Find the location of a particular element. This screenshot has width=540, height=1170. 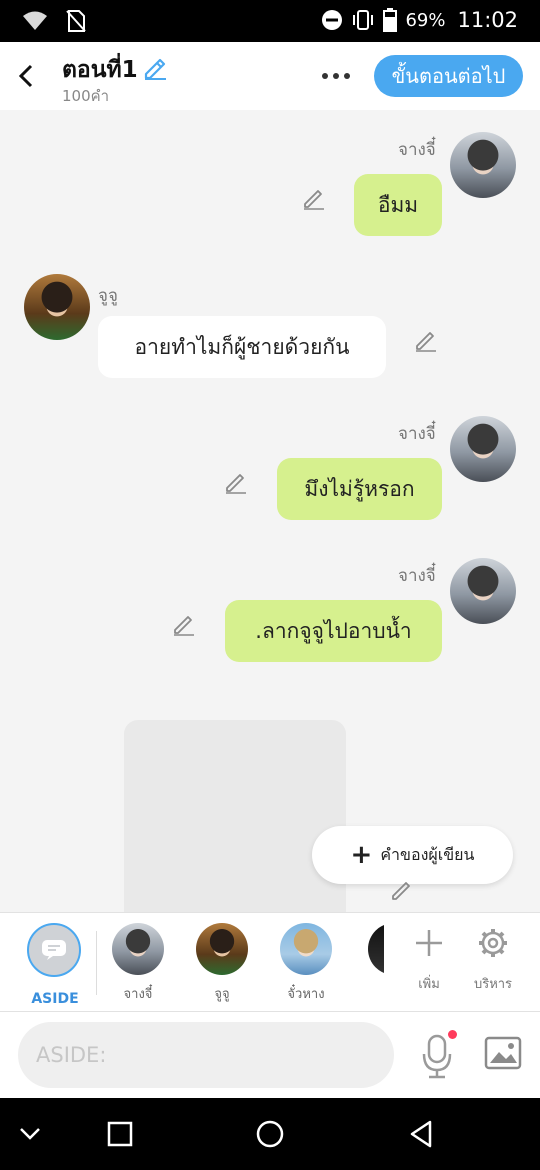

do-not-disturb-icon is located at coordinates (332, 20).